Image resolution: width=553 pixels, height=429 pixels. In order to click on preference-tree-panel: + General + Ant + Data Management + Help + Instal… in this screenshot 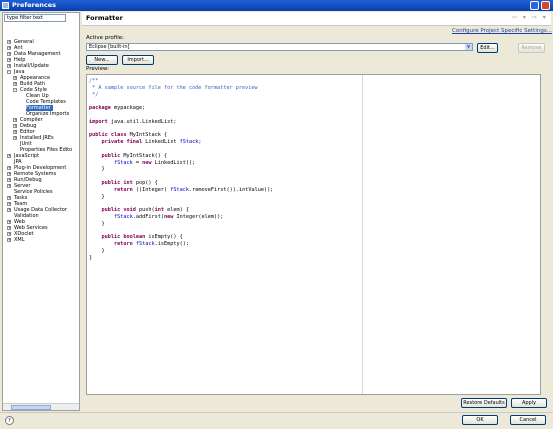, I will do `click(41, 211)`.